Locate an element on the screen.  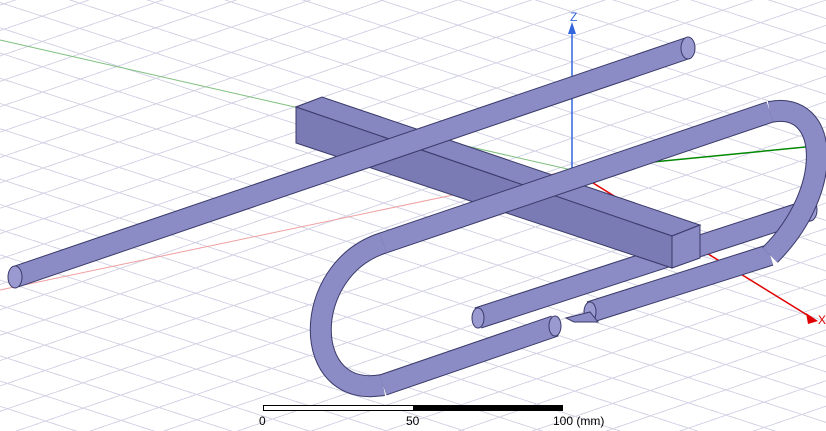
right-bend is located at coordinates (794, 181).